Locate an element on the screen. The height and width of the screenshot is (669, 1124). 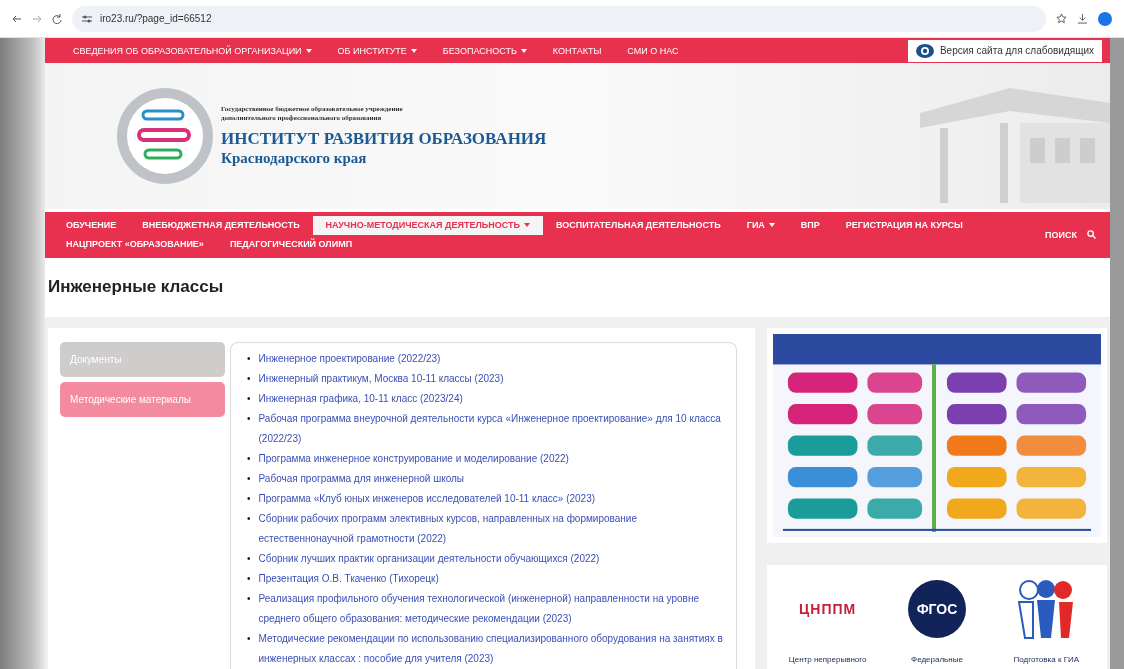
menu-link: СМИ О НАС is located at coordinates (653, 50).